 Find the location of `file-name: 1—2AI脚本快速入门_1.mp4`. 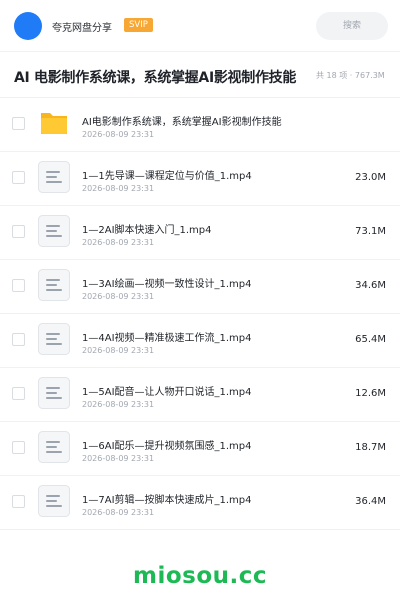

file-name: 1—2AI脚本快速入门_1.mp4 is located at coordinates (147, 228).